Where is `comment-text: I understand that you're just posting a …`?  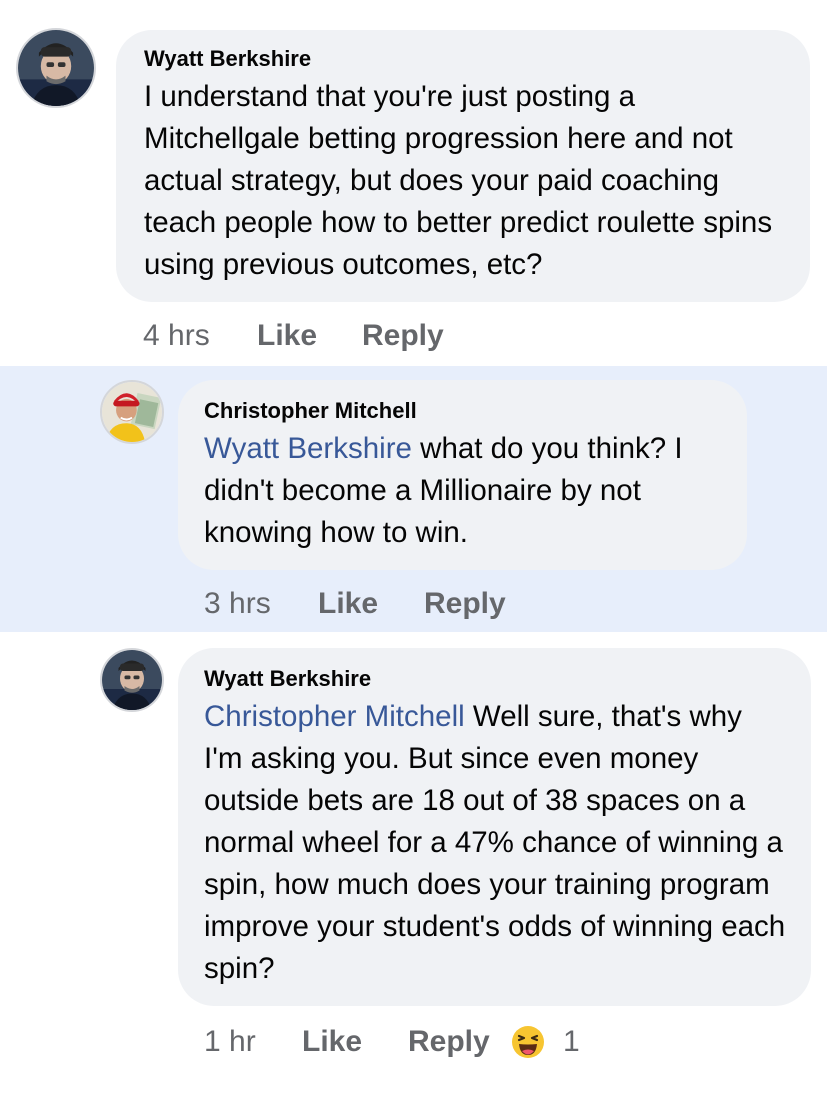 comment-text: I understand that you're just posting a … is located at coordinates (464, 181).